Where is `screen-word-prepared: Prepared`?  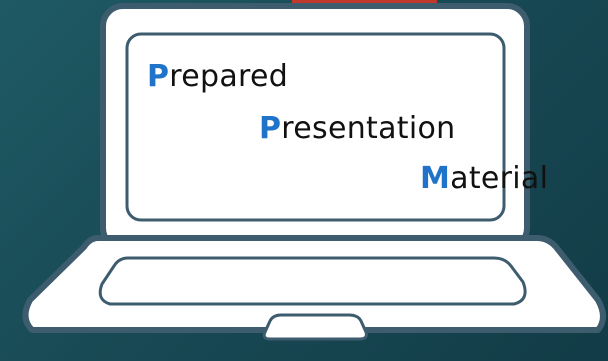 screen-word-prepared: Prepared is located at coordinates (217, 77).